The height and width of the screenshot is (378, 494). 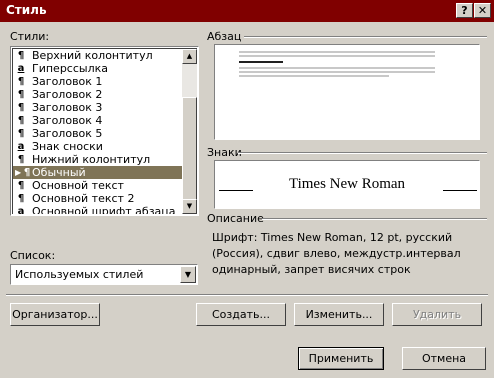 I want to click on style-list-item-label: Заголовок 2, so click(x=67, y=94).